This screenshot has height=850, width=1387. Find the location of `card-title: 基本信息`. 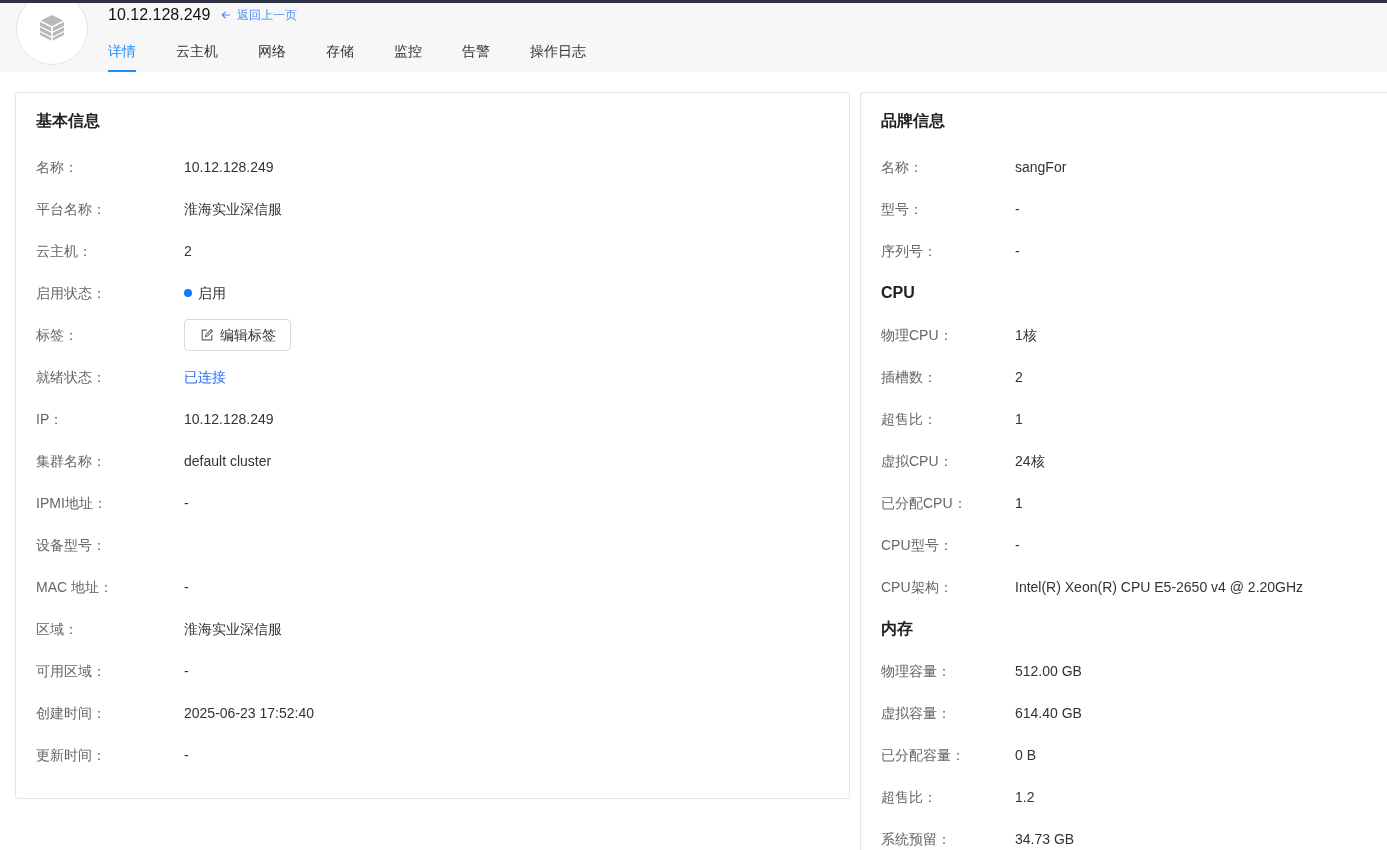

card-title: 基本信息 is located at coordinates (68, 121).